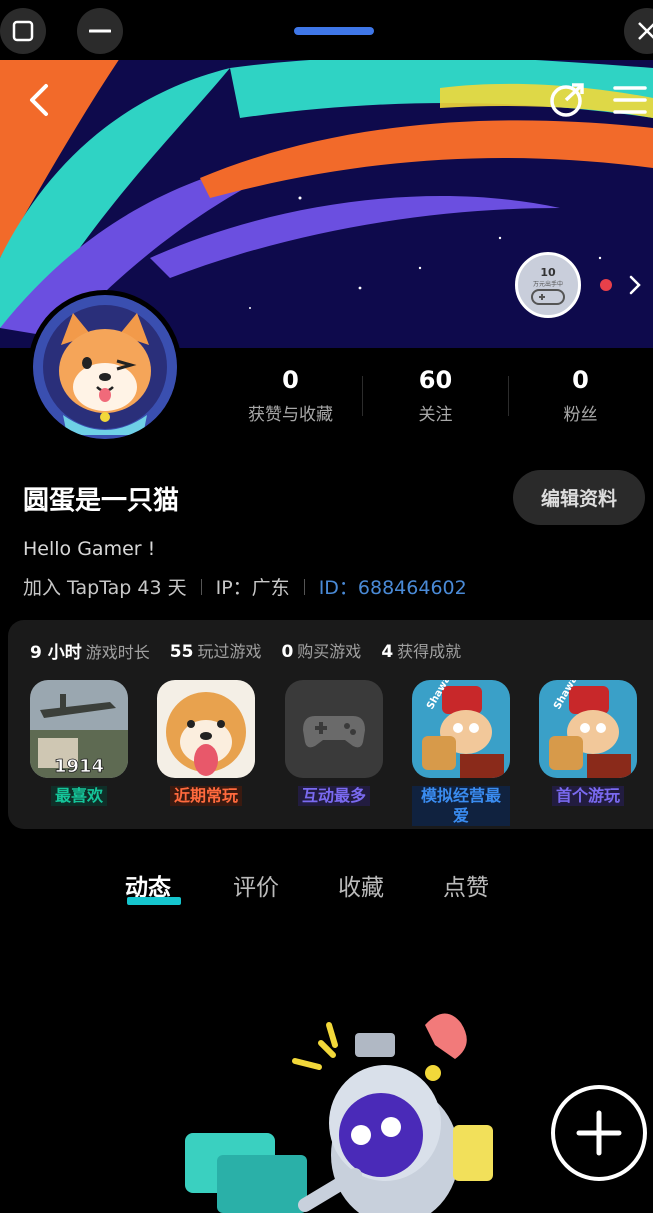 This screenshot has height=1213, width=653. I want to click on game-icon: 1914, so click(79, 729).